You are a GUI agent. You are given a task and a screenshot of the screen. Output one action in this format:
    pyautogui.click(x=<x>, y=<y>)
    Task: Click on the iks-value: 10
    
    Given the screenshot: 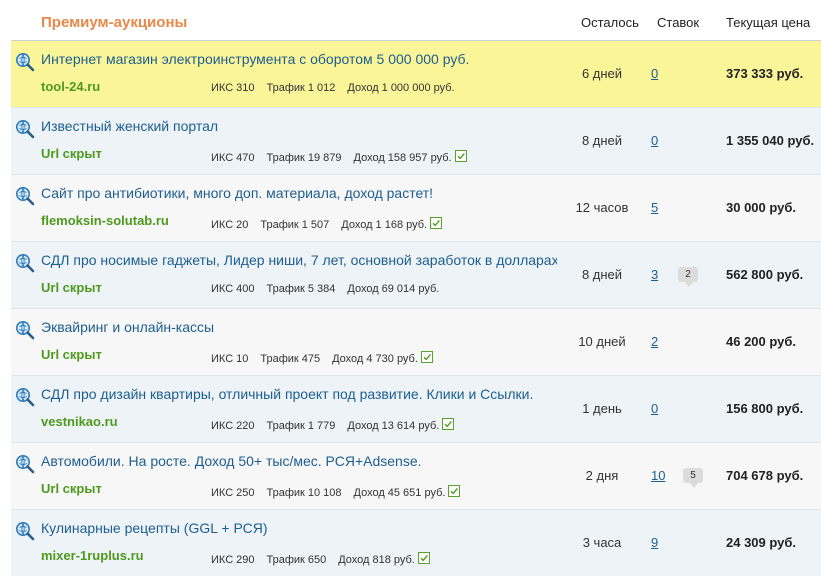 What is the action you would take?
    pyautogui.click(x=242, y=359)
    